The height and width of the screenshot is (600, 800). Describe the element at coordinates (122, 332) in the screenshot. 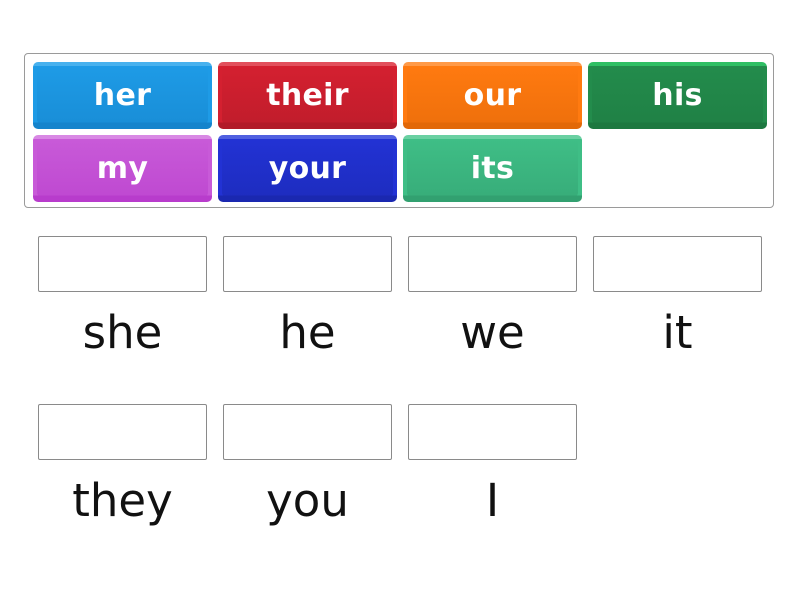

I see `prompt-word: she` at that location.